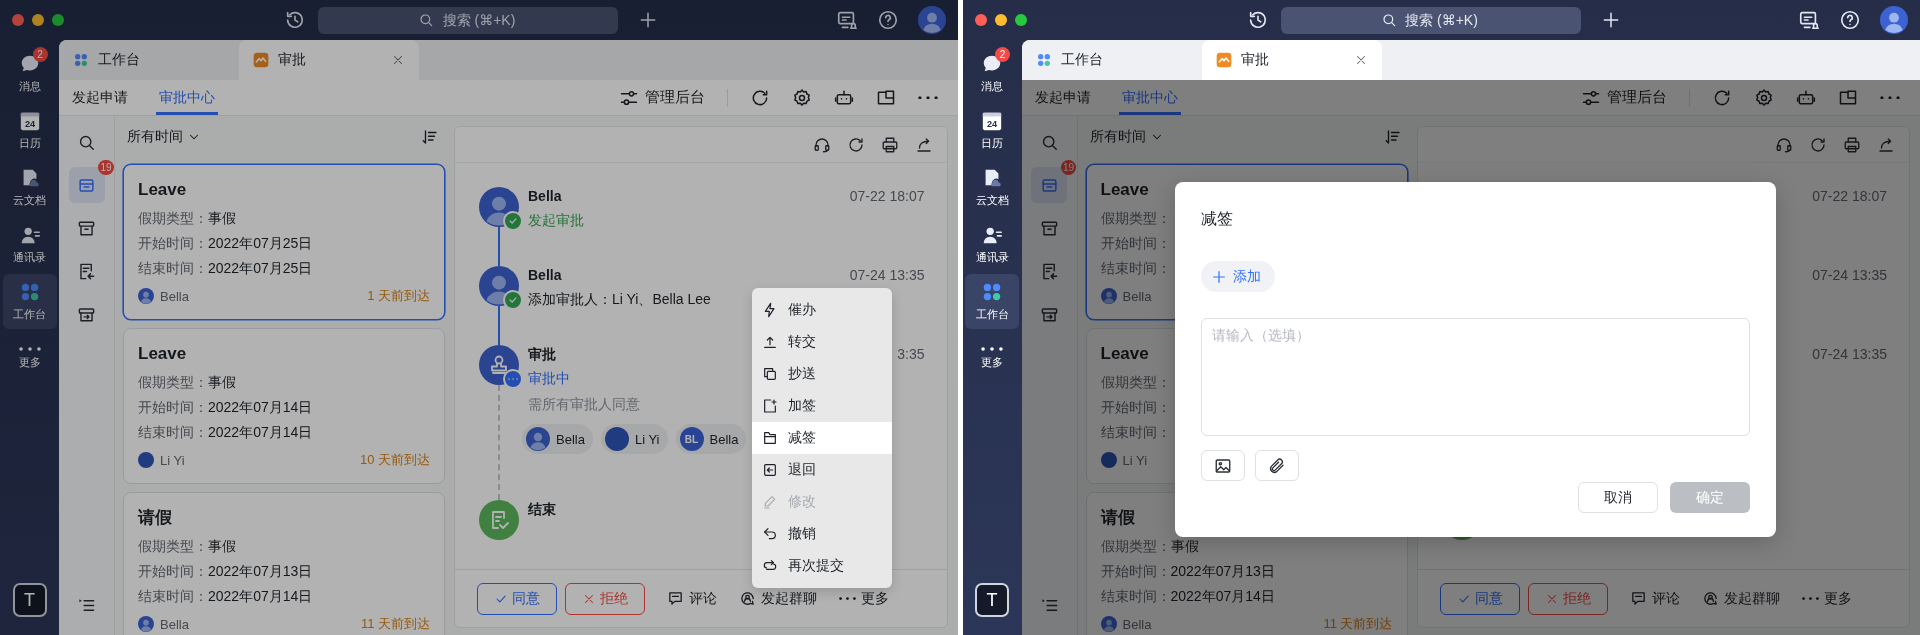  Describe the element at coordinates (1217, 219) in the screenshot. I see `dialog-title: 减签` at that location.